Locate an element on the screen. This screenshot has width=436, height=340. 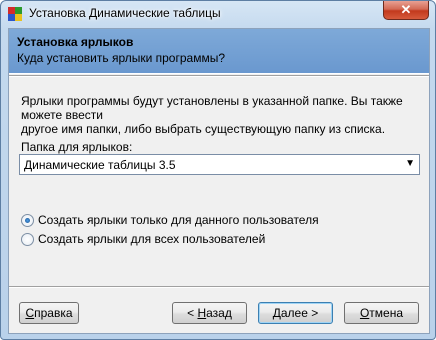
next-button: Далее > is located at coordinates (295, 313).